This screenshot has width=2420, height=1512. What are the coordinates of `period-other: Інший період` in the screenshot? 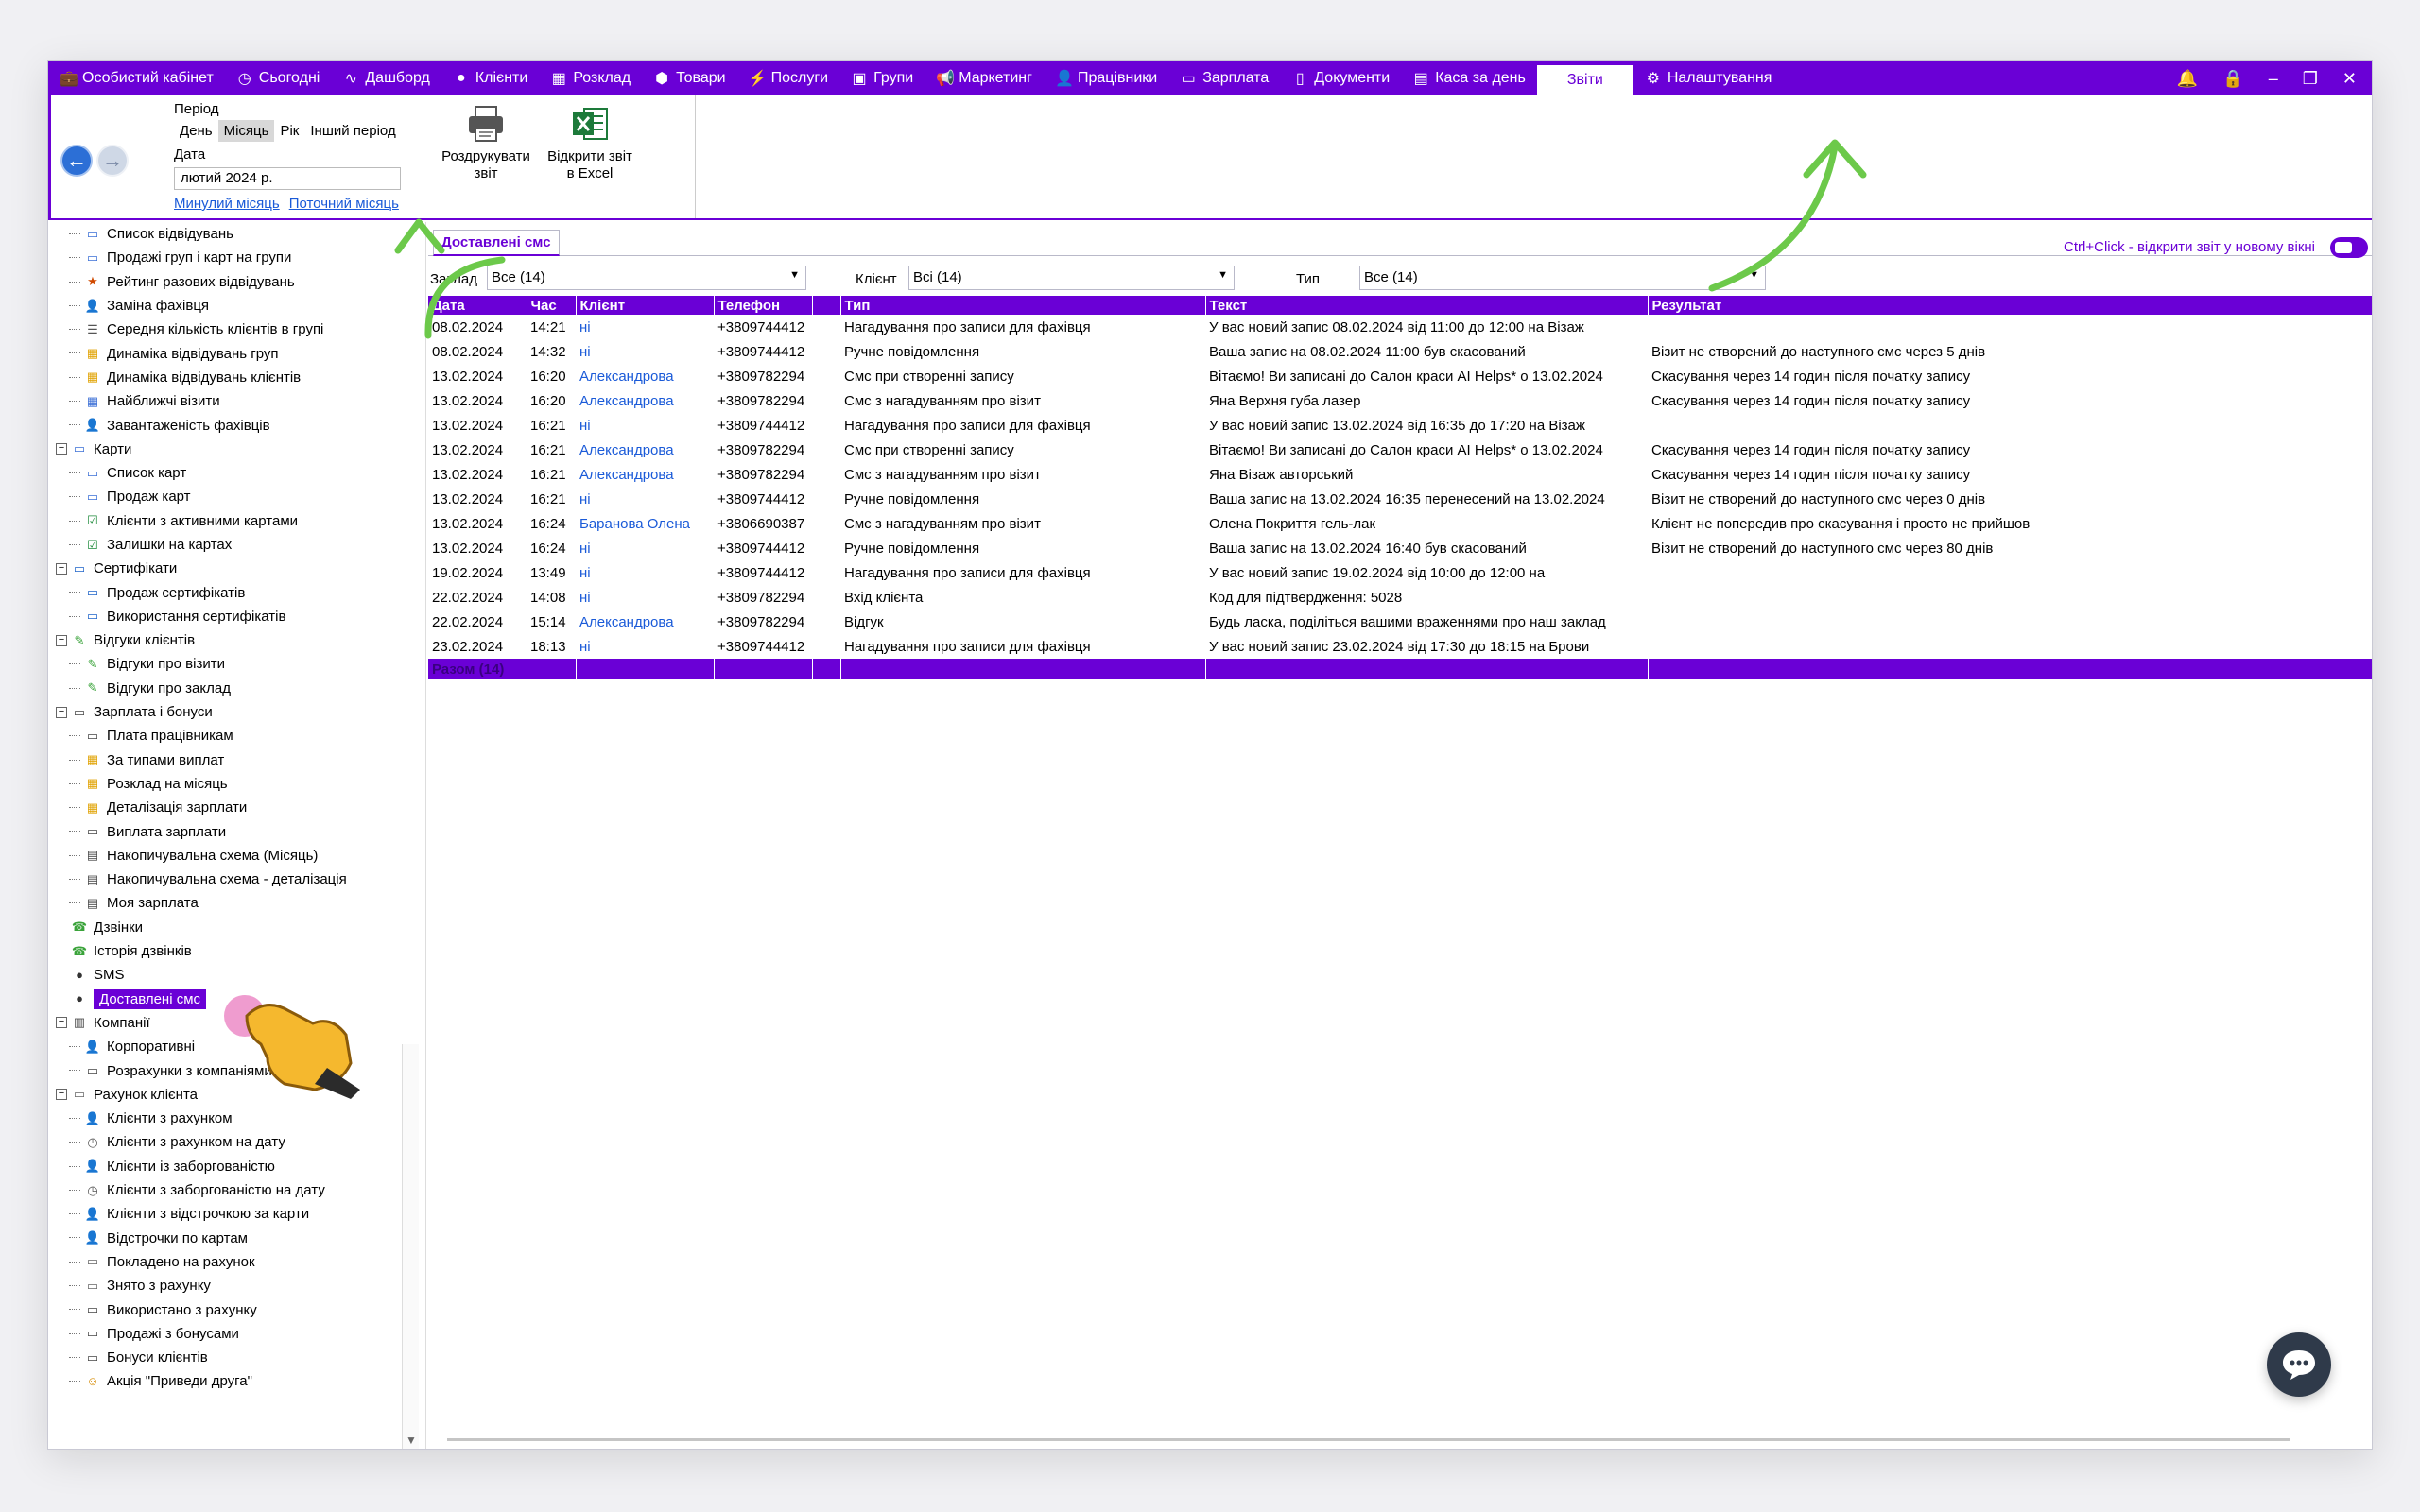 It's located at (352, 131).